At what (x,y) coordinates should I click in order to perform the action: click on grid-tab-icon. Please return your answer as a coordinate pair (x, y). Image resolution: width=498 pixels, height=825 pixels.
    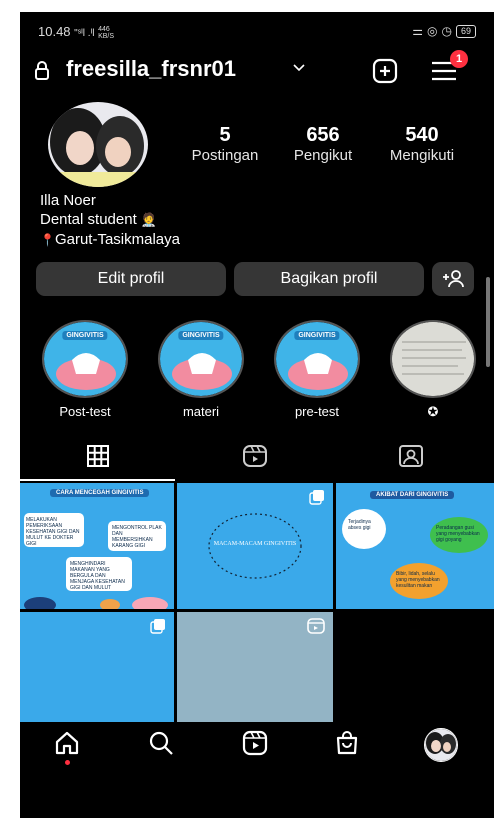
    Looking at the image, I should click on (98, 456).